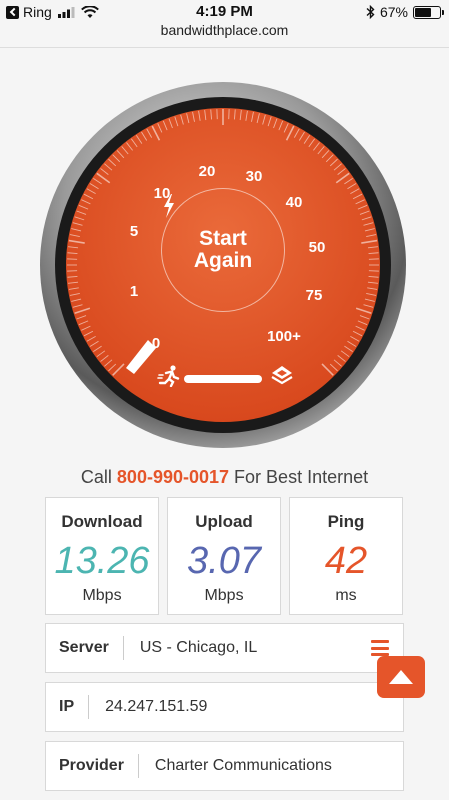  I want to click on running-person-icon, so click(168, 376).